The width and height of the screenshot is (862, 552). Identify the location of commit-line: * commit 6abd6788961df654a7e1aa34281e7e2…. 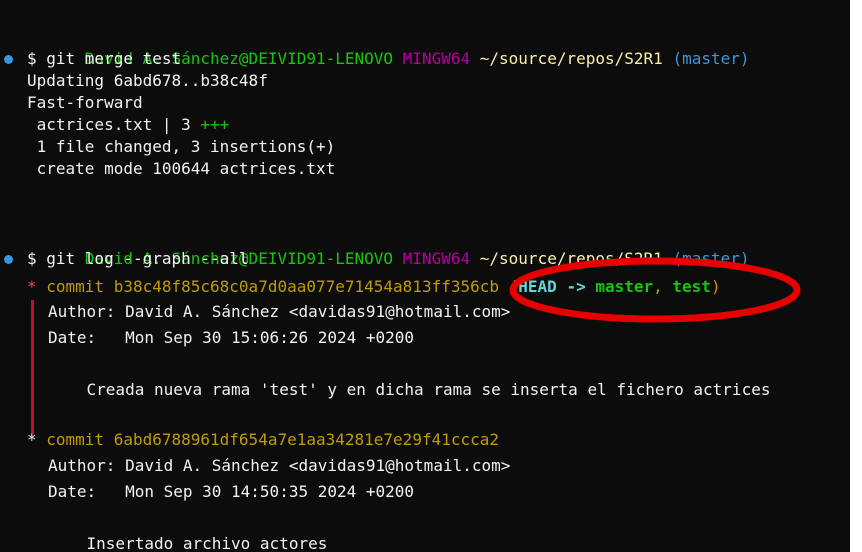
(249, 440).